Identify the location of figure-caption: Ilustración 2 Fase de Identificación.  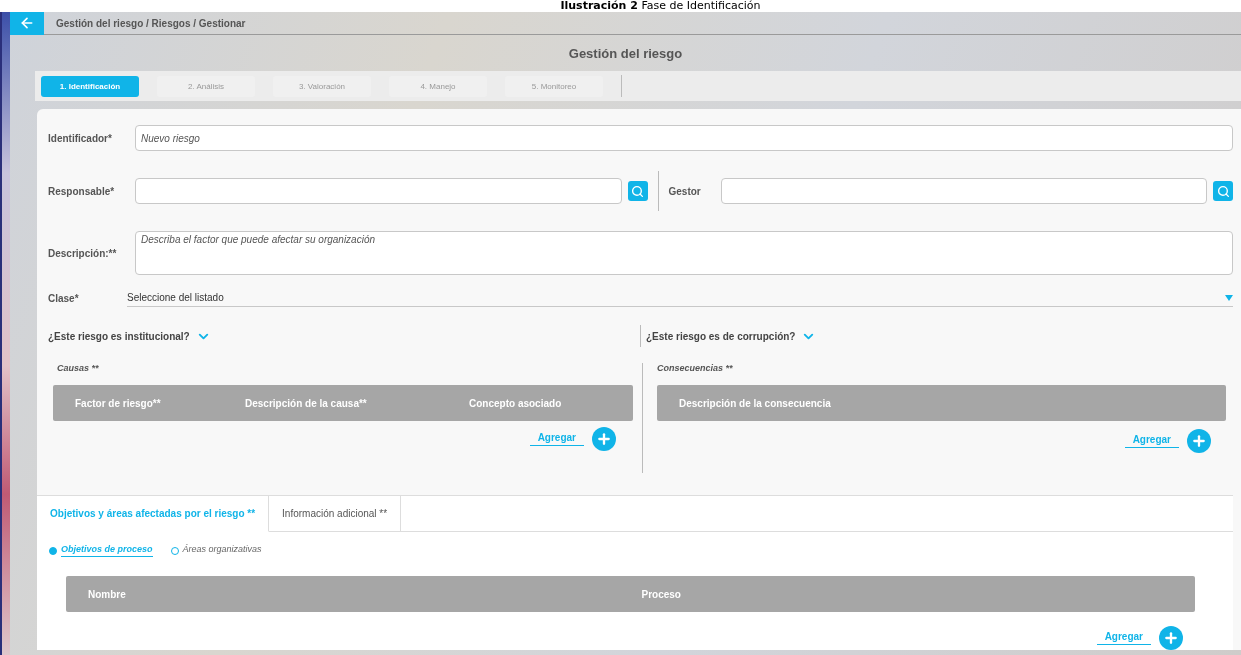
(660, 6).